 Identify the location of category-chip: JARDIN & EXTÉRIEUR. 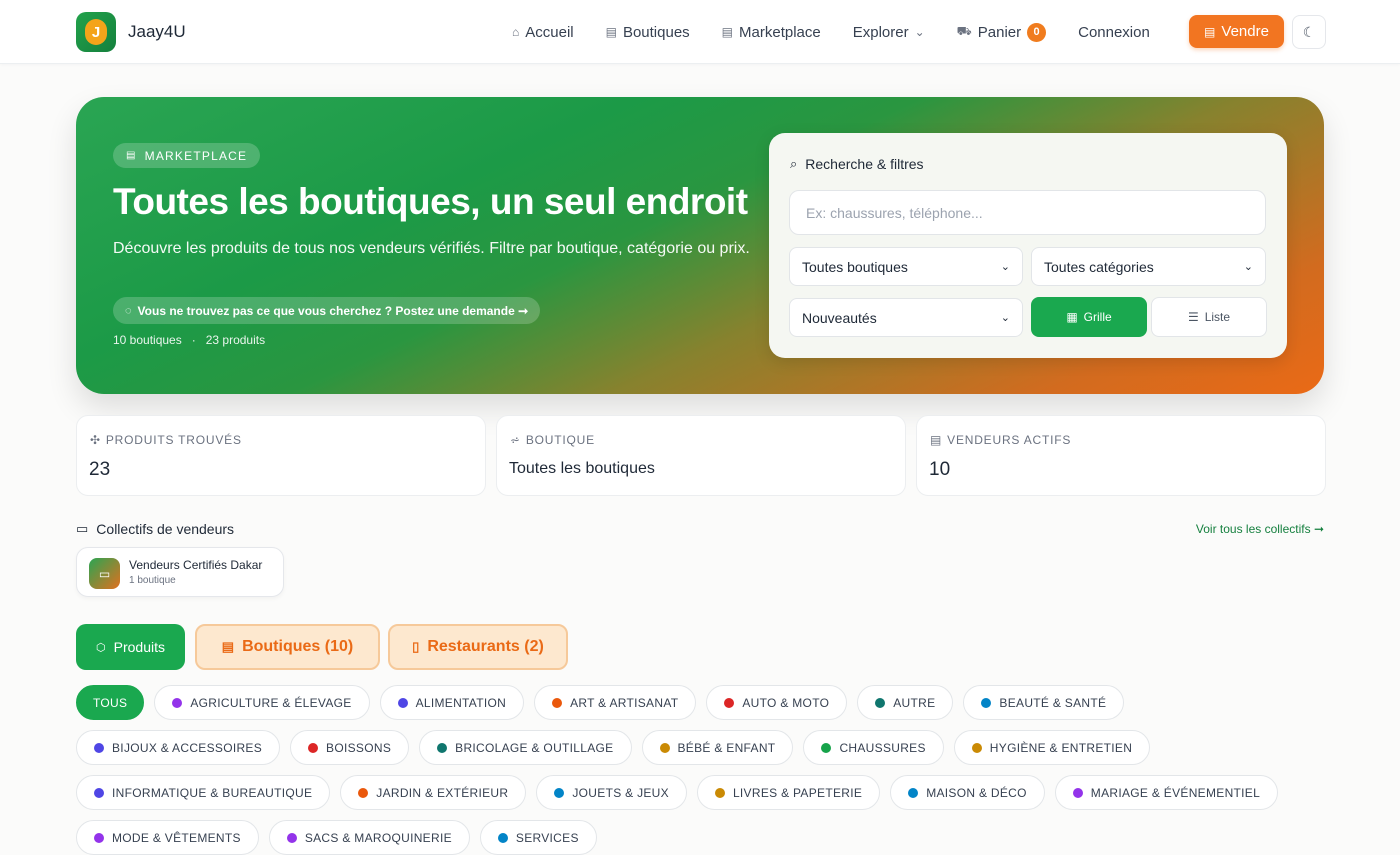
(433, 792).